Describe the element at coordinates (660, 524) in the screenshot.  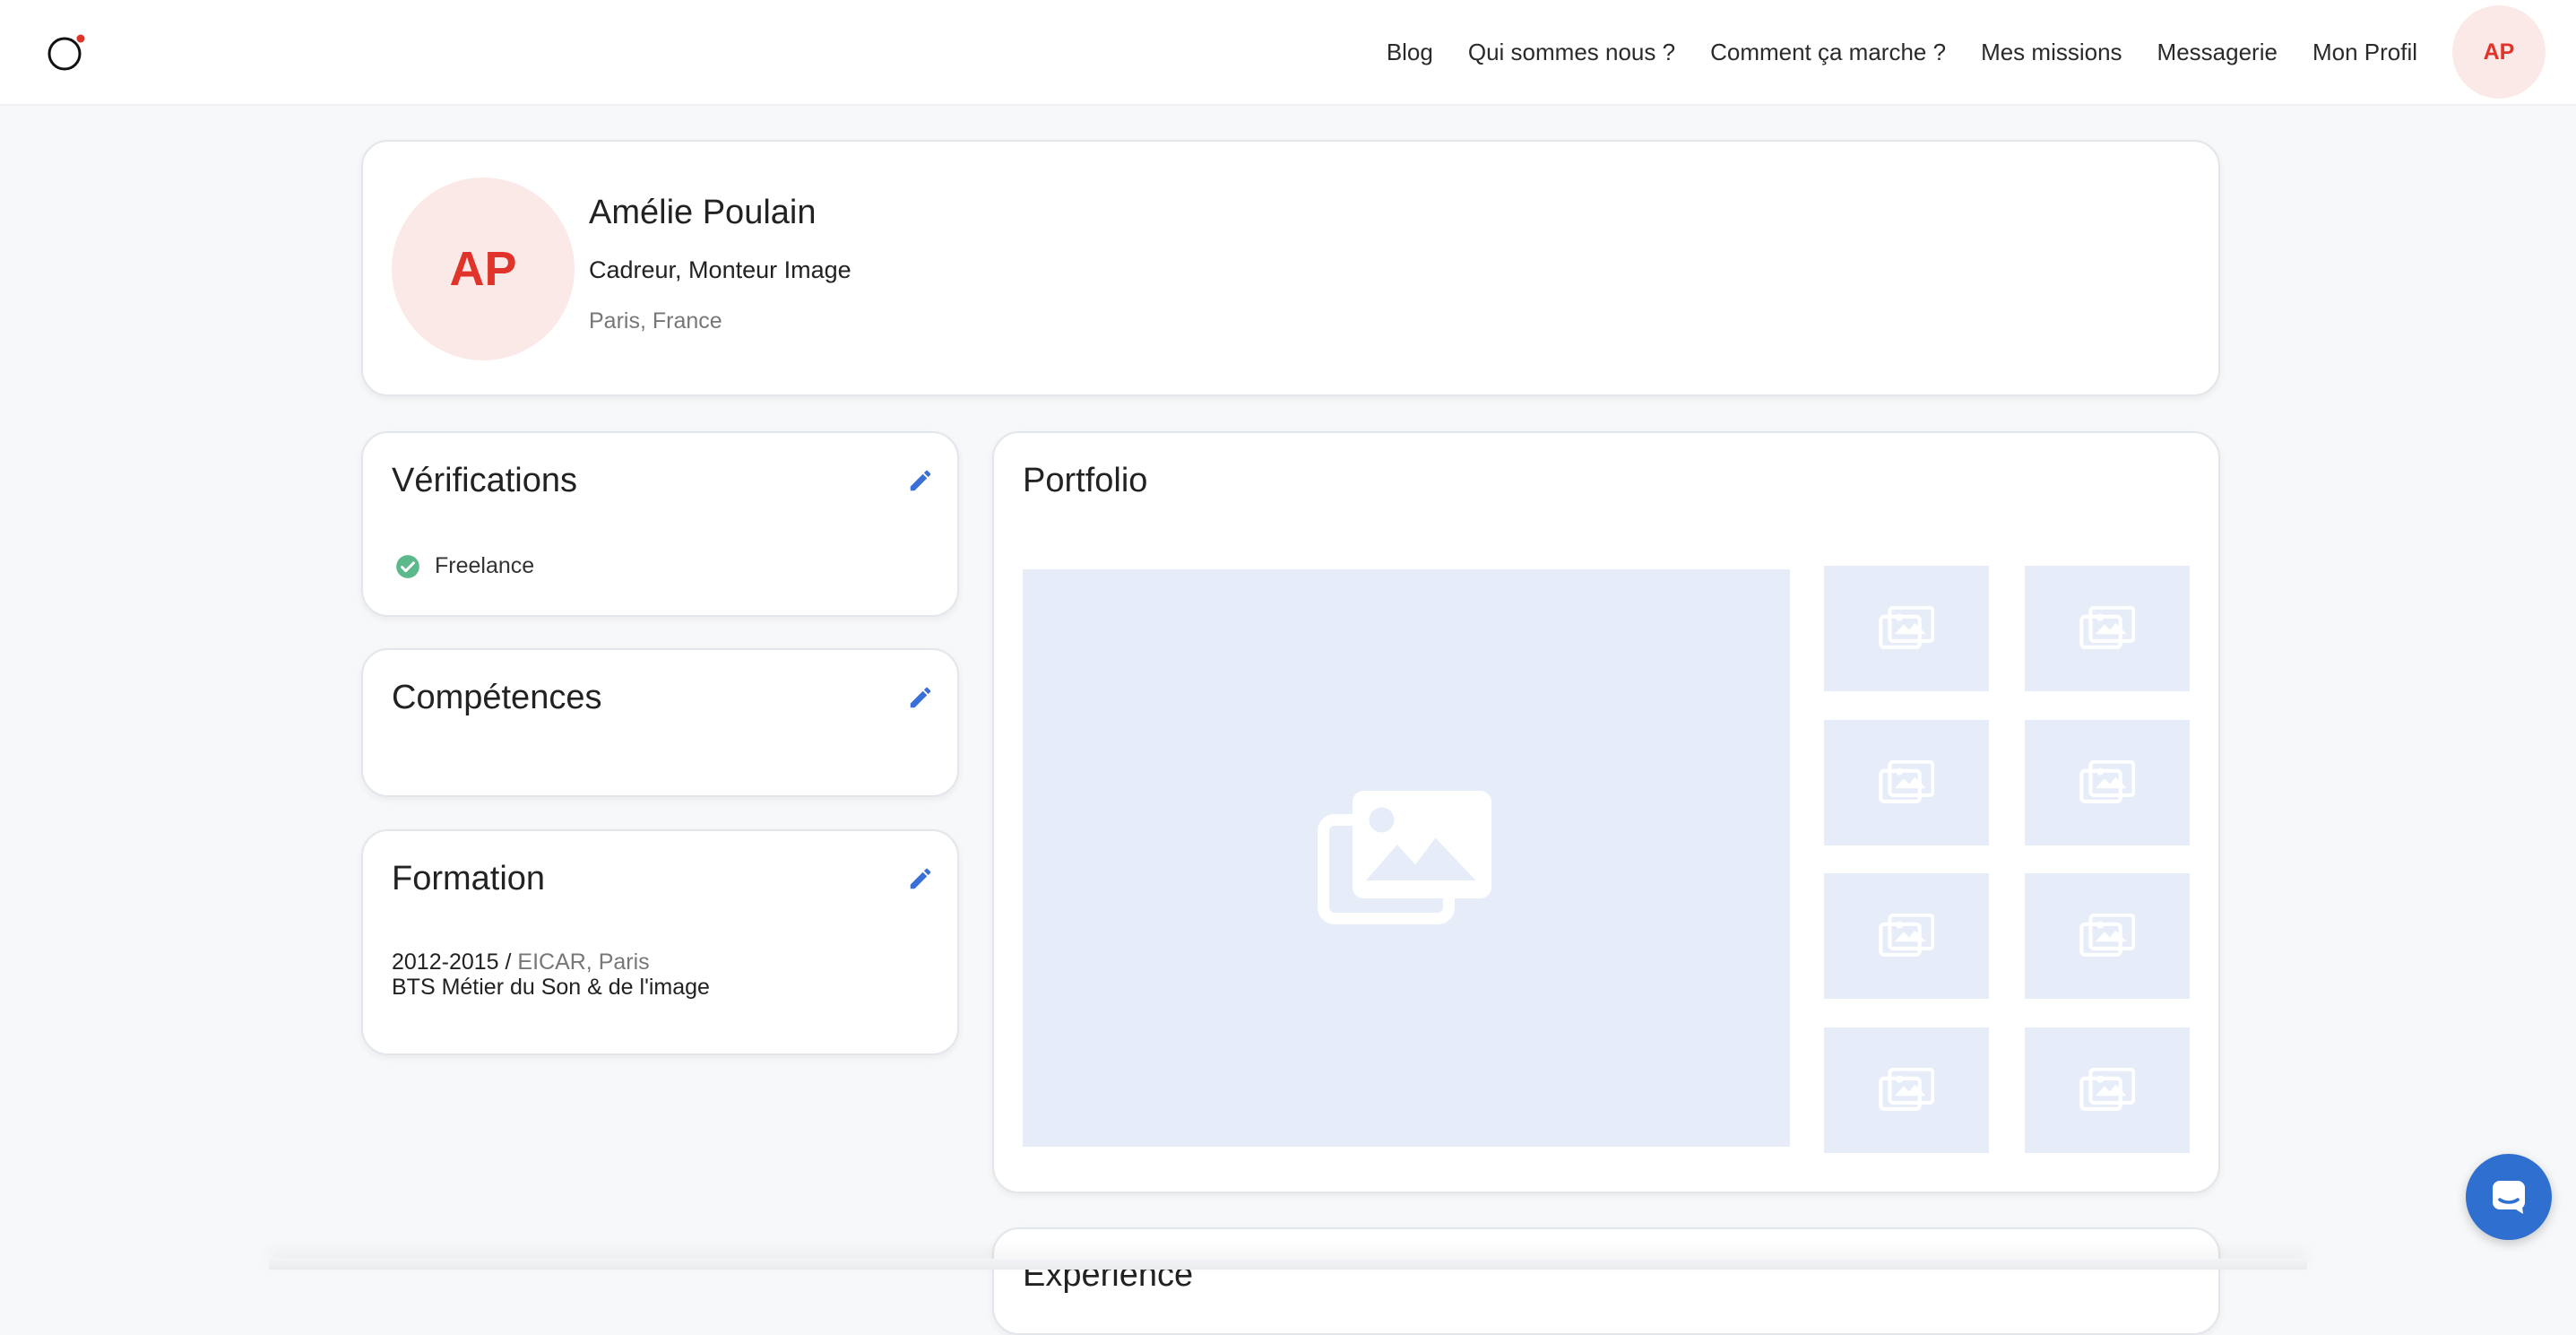
I see `verifications-card: Vérifications Freelance` at that location.